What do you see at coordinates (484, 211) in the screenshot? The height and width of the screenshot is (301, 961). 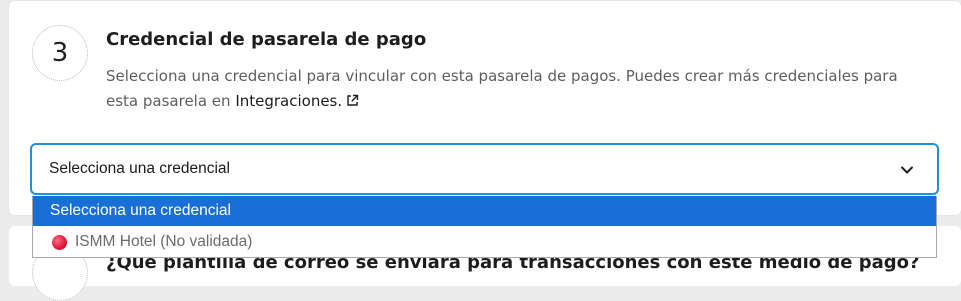 I see `dropdown-option-placeholder: Selecciona una credencial` at bounding box center [484, 211].